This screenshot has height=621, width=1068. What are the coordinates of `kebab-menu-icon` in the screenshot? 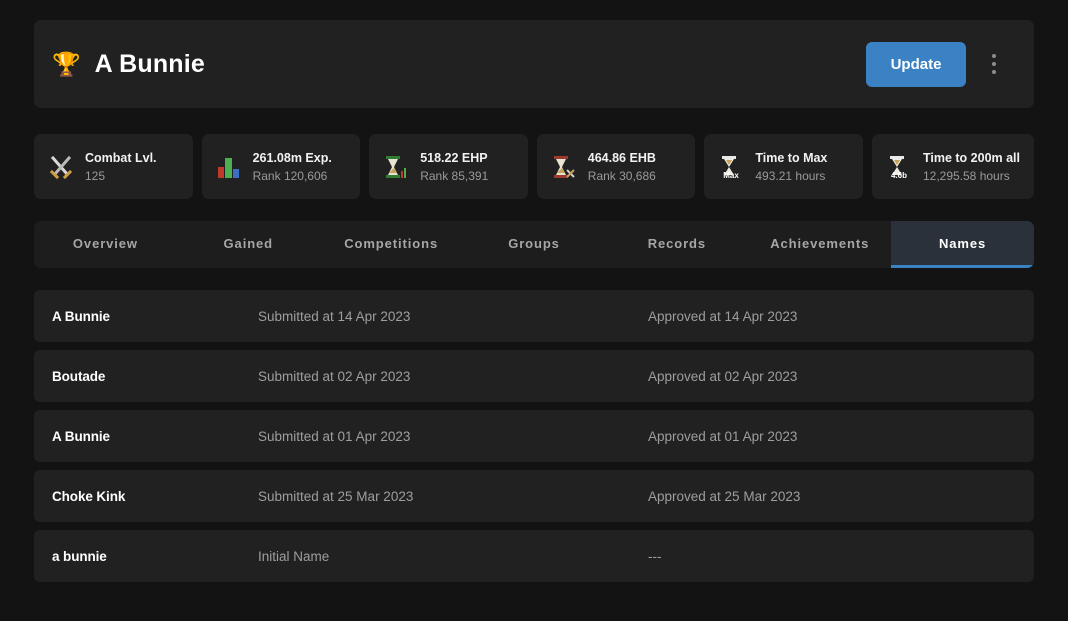 It's located at (994, 64).